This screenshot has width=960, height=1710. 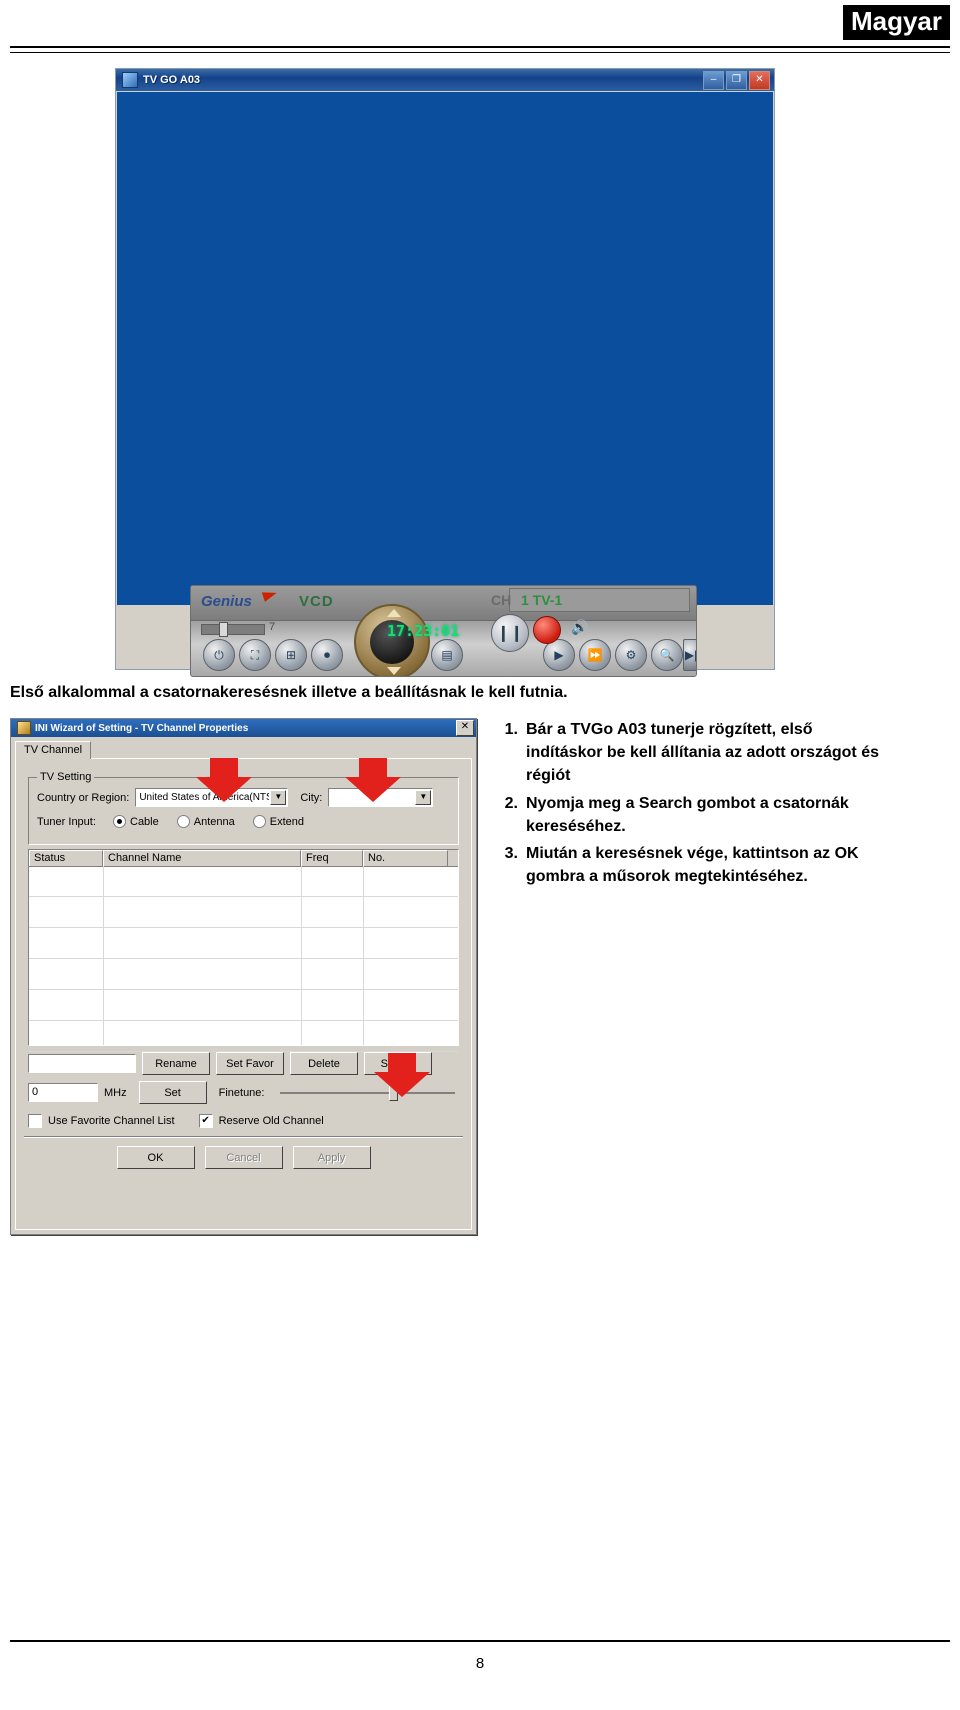 What do you see at coordinates (689, 655) in the screenshot?
I see `next-button: ▶|` at bounding box center [689, 655].